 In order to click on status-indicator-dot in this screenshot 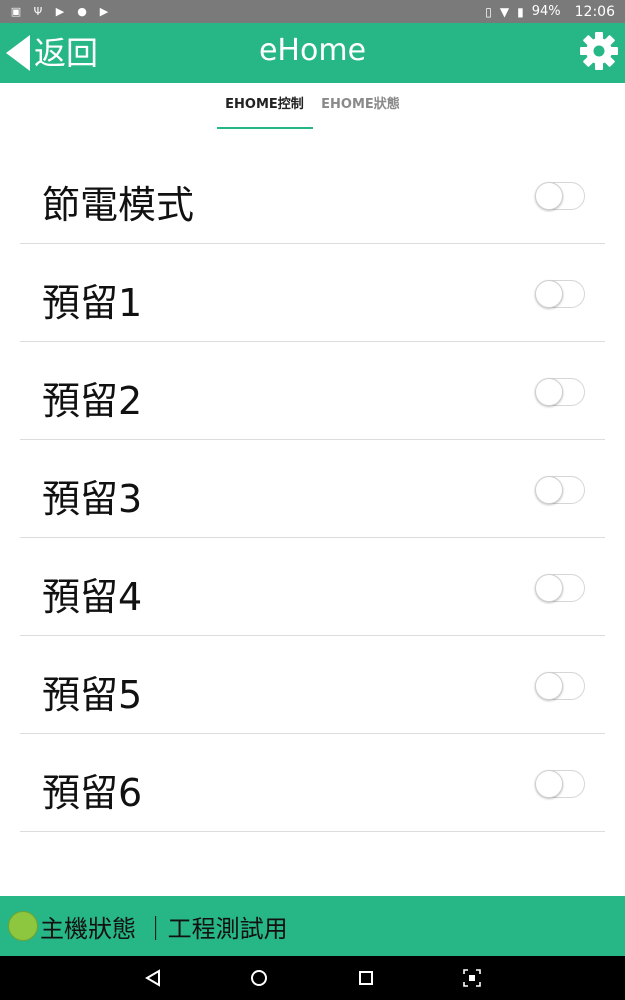, I will do `click(23, 926)`.